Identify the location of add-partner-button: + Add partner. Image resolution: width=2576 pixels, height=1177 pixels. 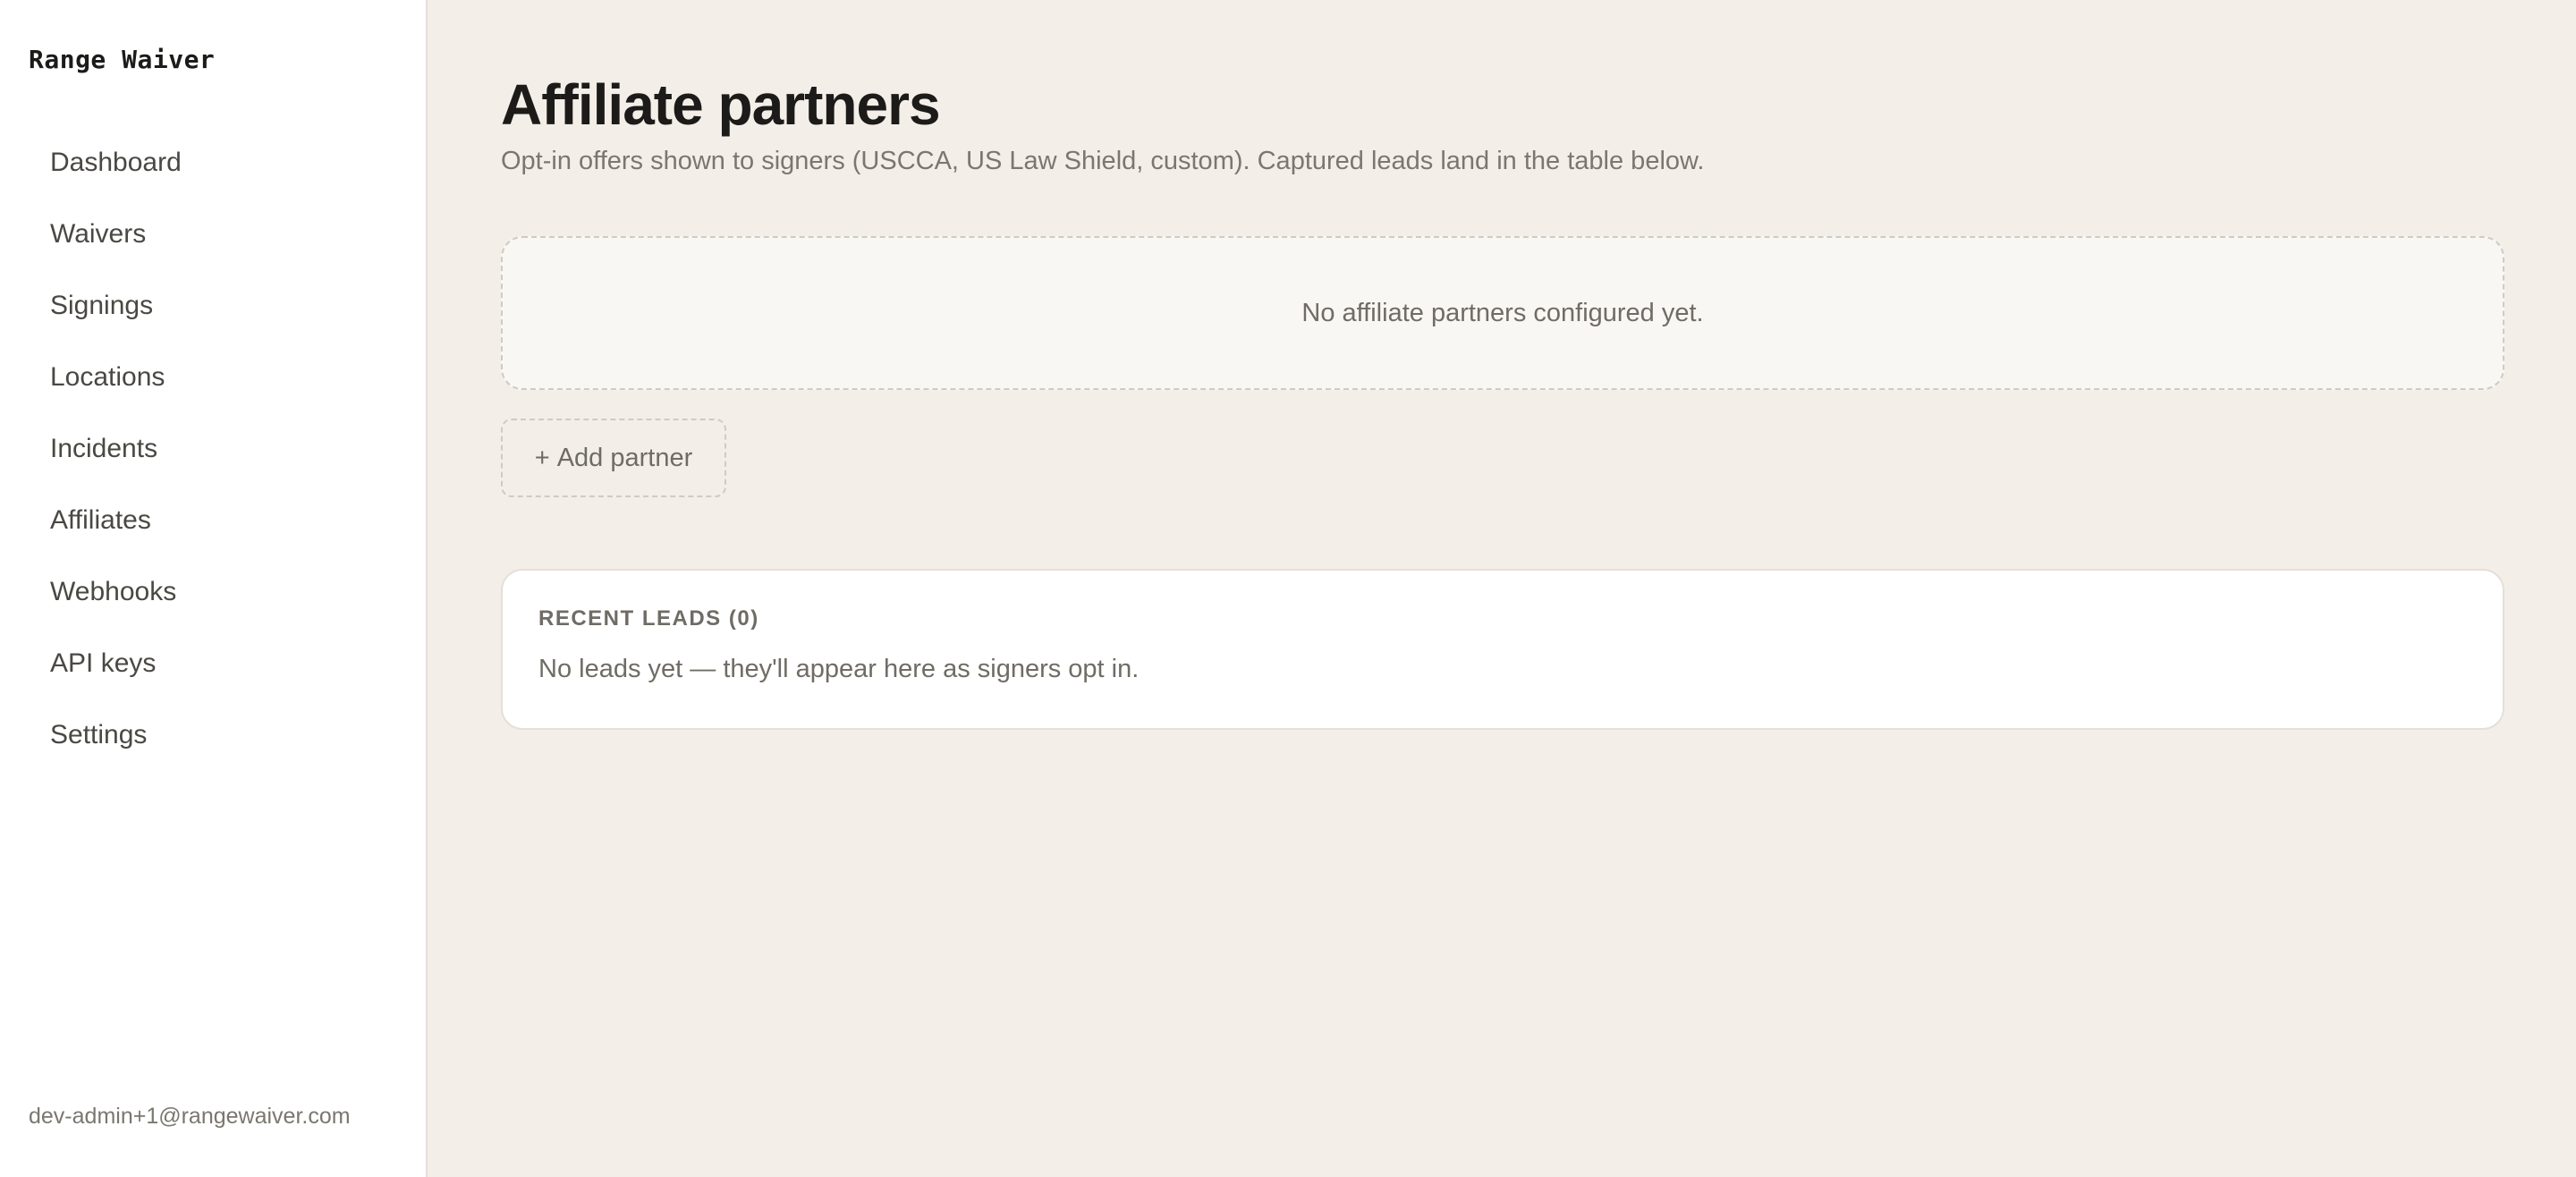
(613, 458).